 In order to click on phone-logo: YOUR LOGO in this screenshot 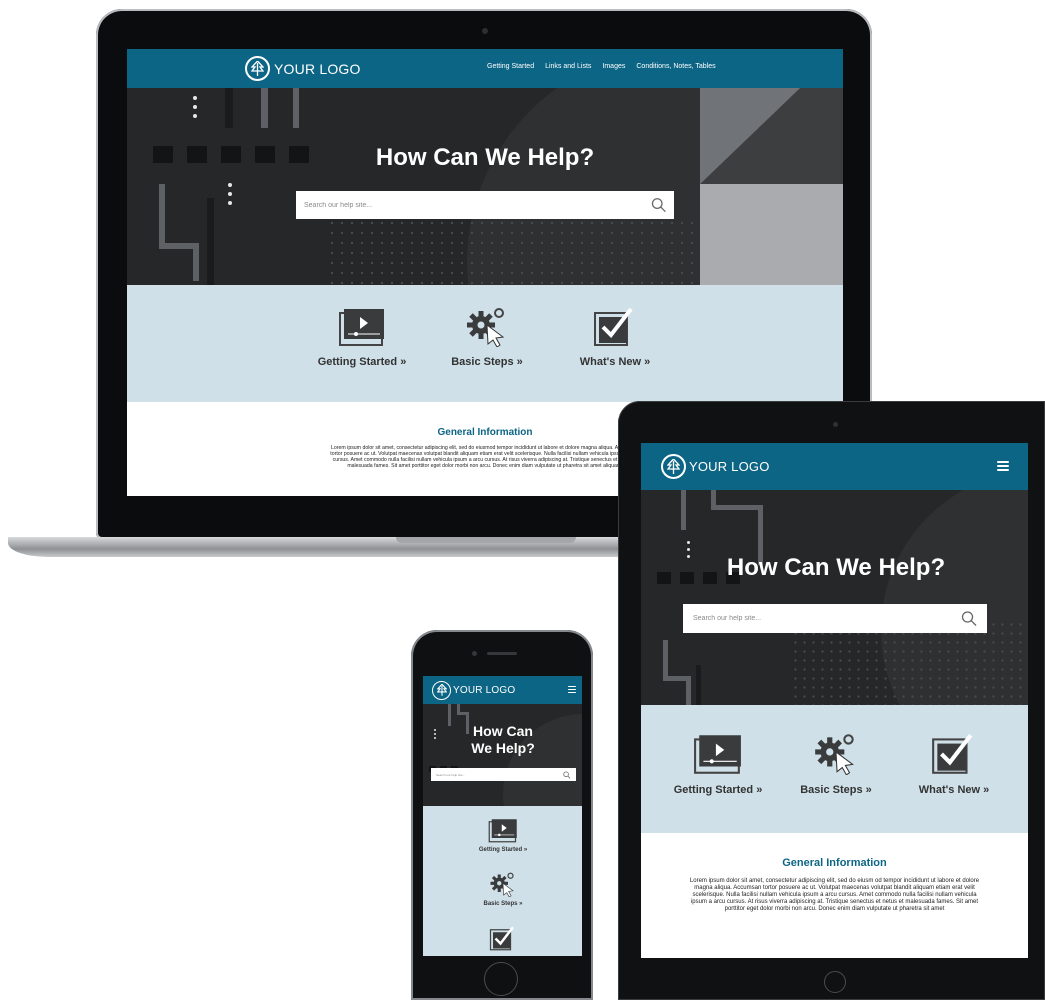, I will do `click(473, 690)`.